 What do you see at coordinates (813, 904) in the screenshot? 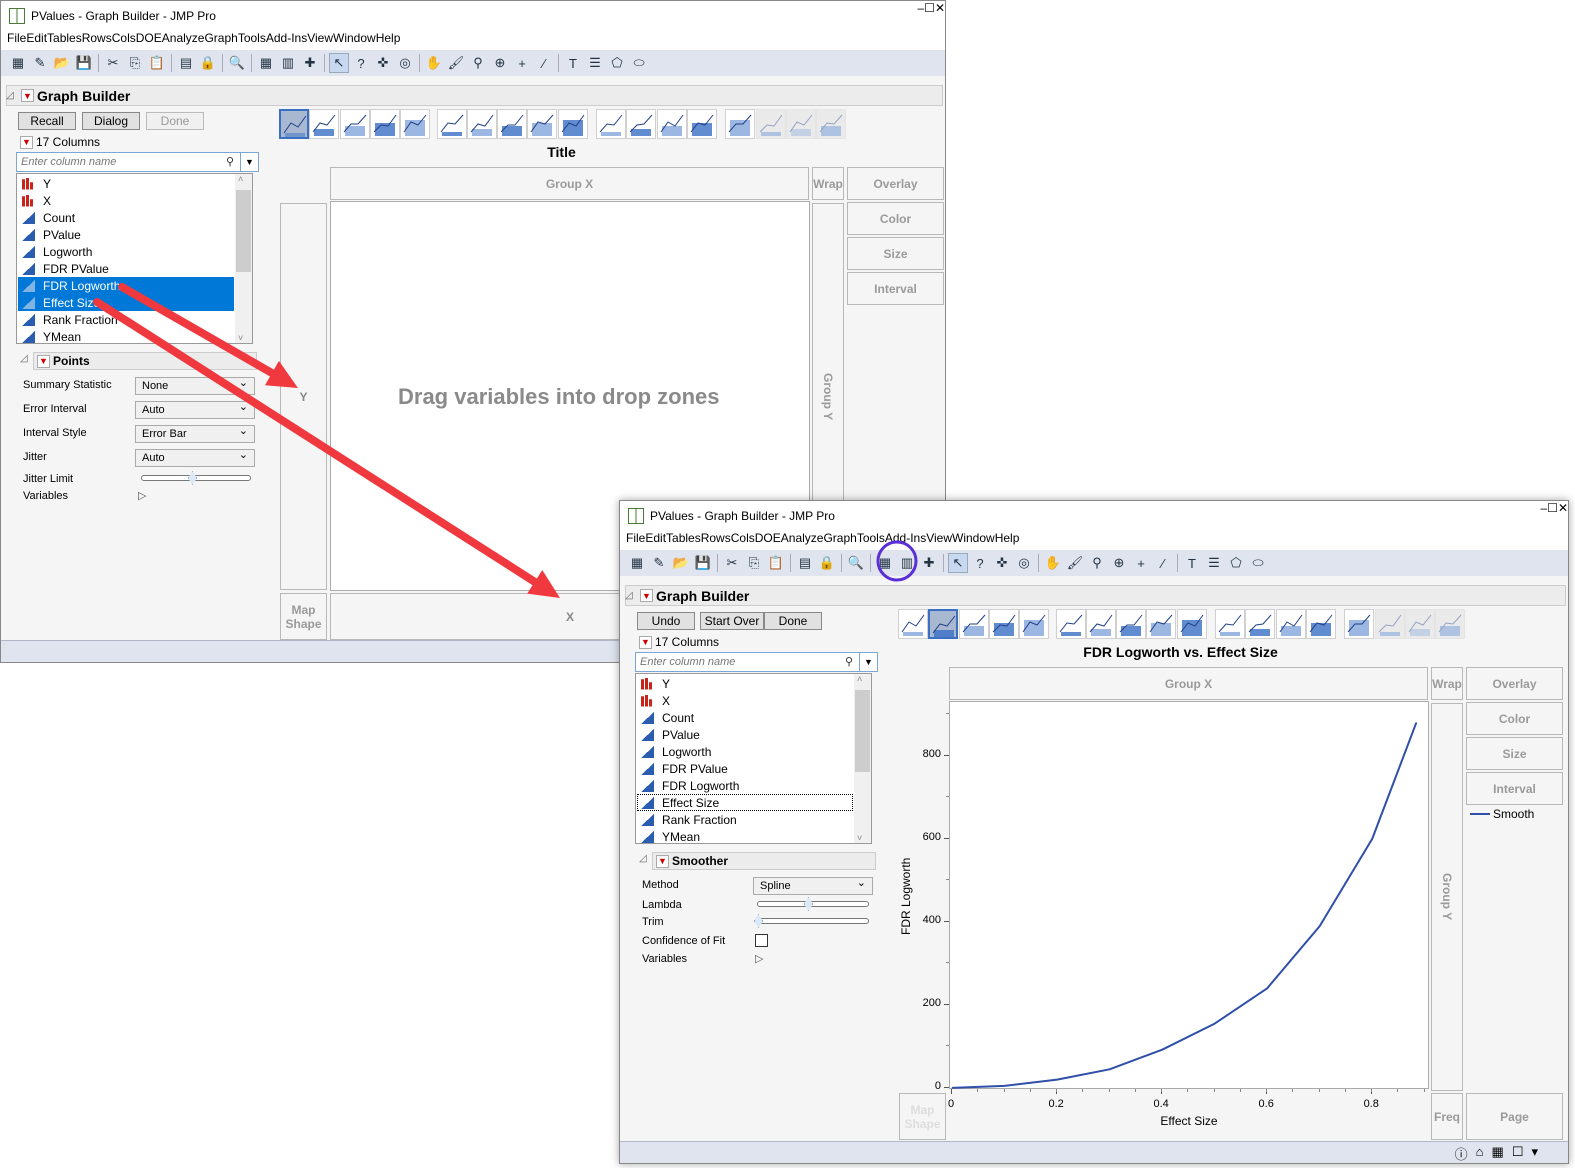
I see `lambda-slider` at bounding box center [813, 904].